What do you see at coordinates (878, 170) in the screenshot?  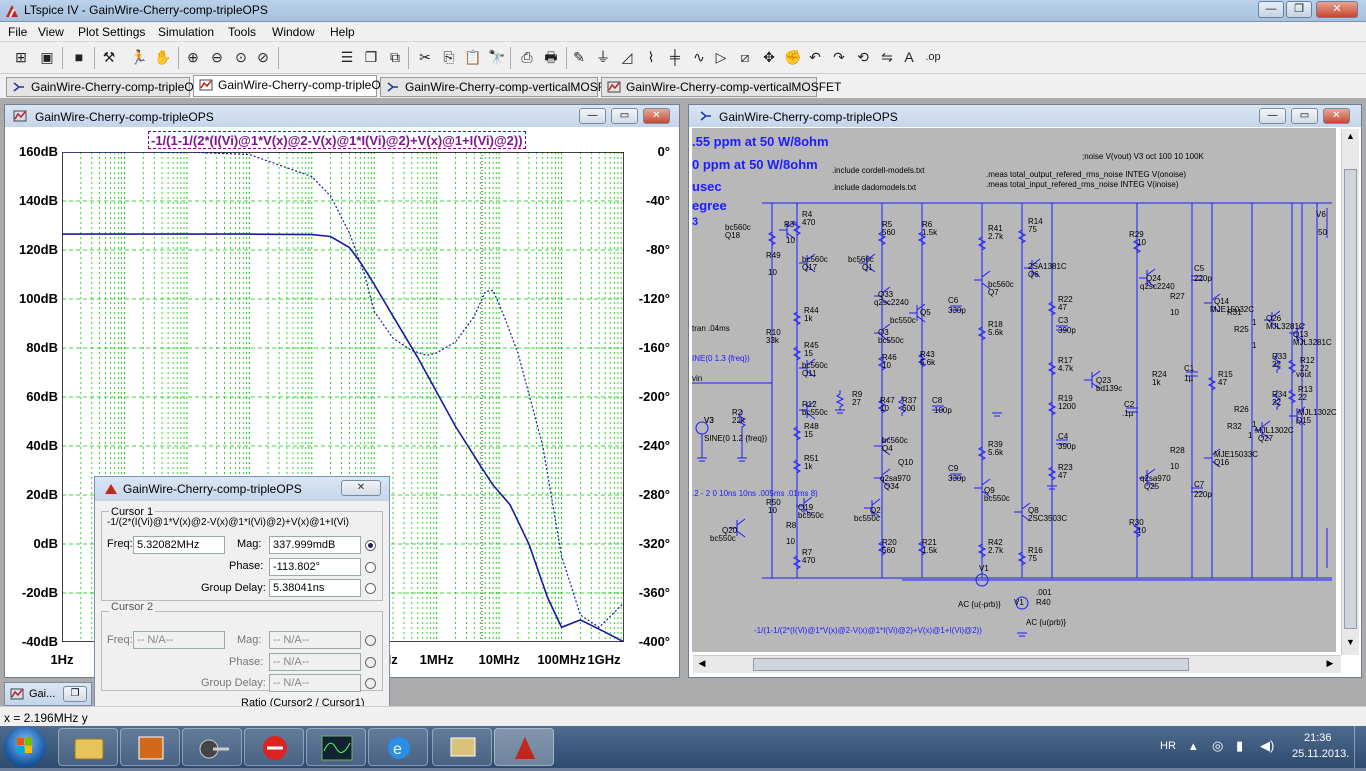 I see `spice-directive: .include cordell-models.txt` at bounding box center [878, 170].